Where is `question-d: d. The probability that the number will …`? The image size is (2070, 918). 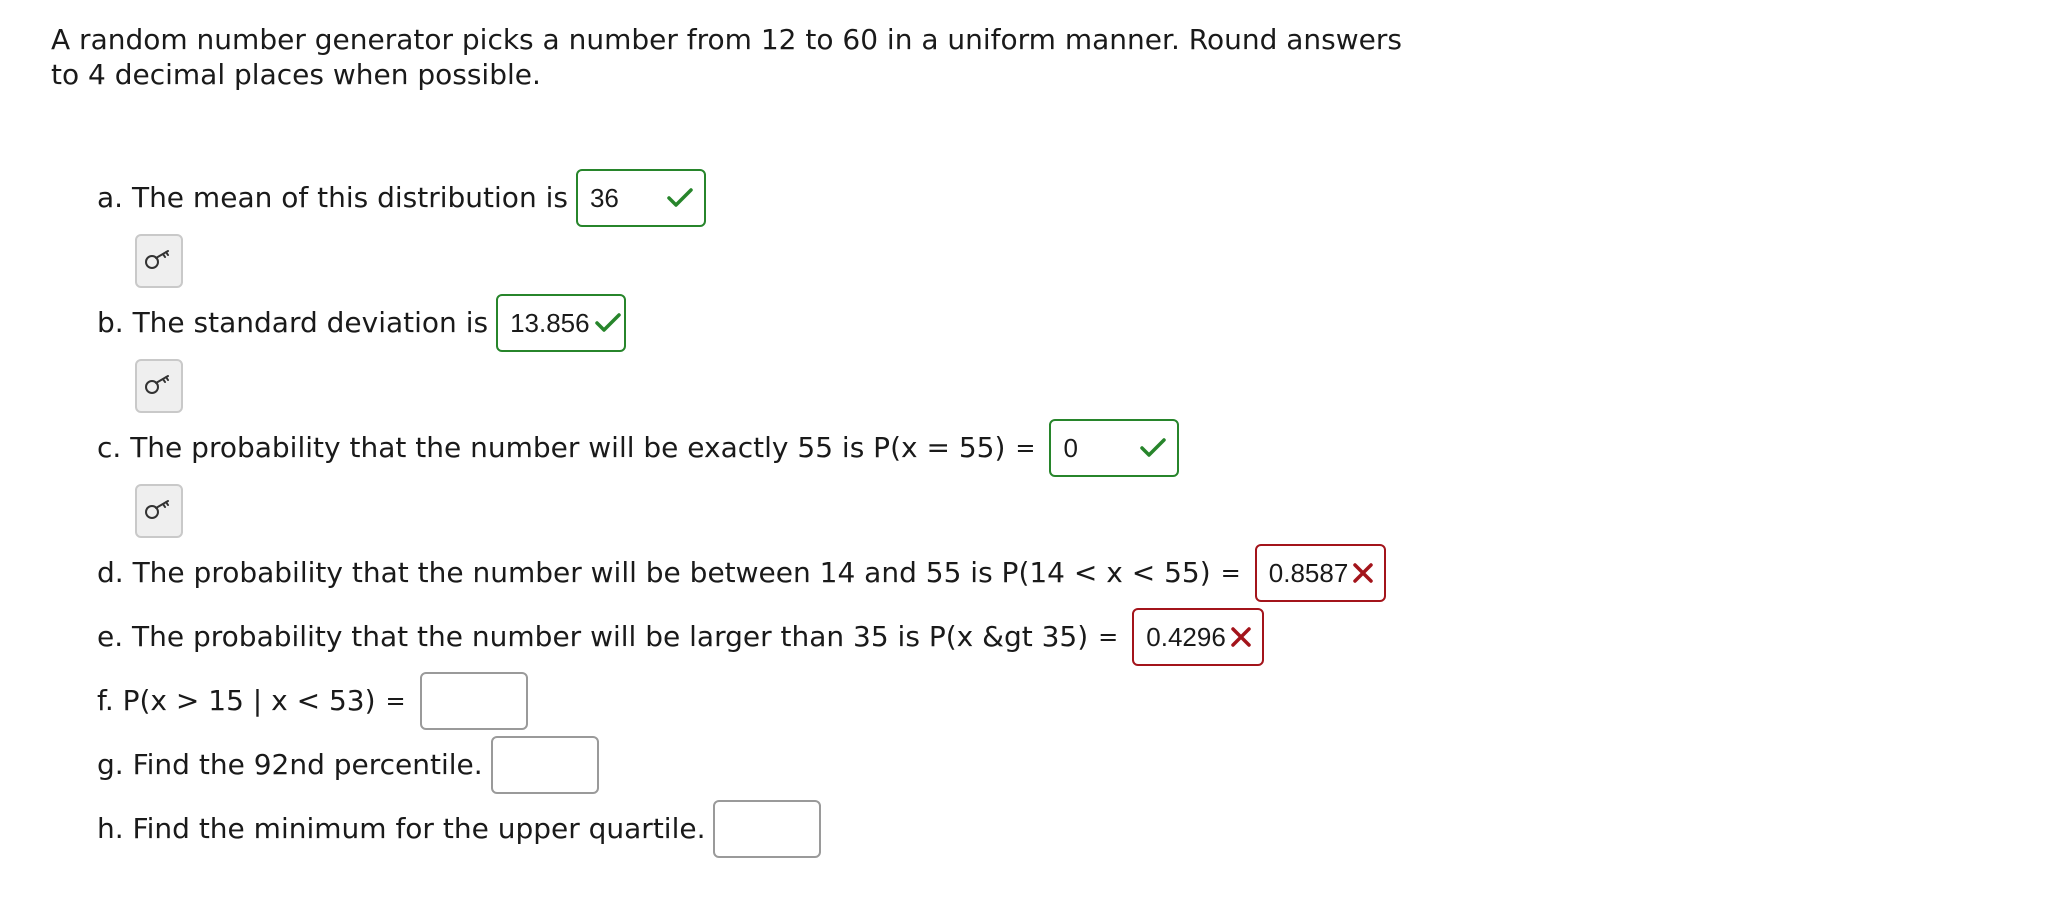
question-d: d. The probability that the number will … is located at coordinates (742, 573).